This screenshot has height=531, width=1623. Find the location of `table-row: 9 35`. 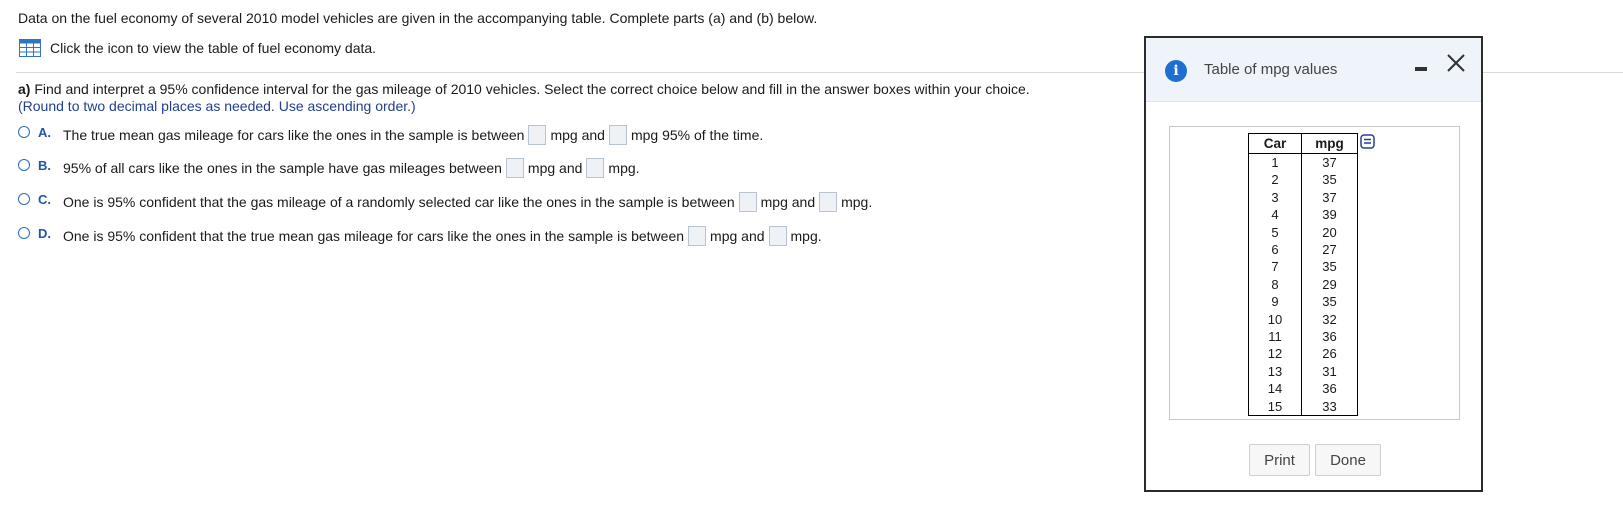

table-row: 9 35 is located at coordinates (1303, 302).